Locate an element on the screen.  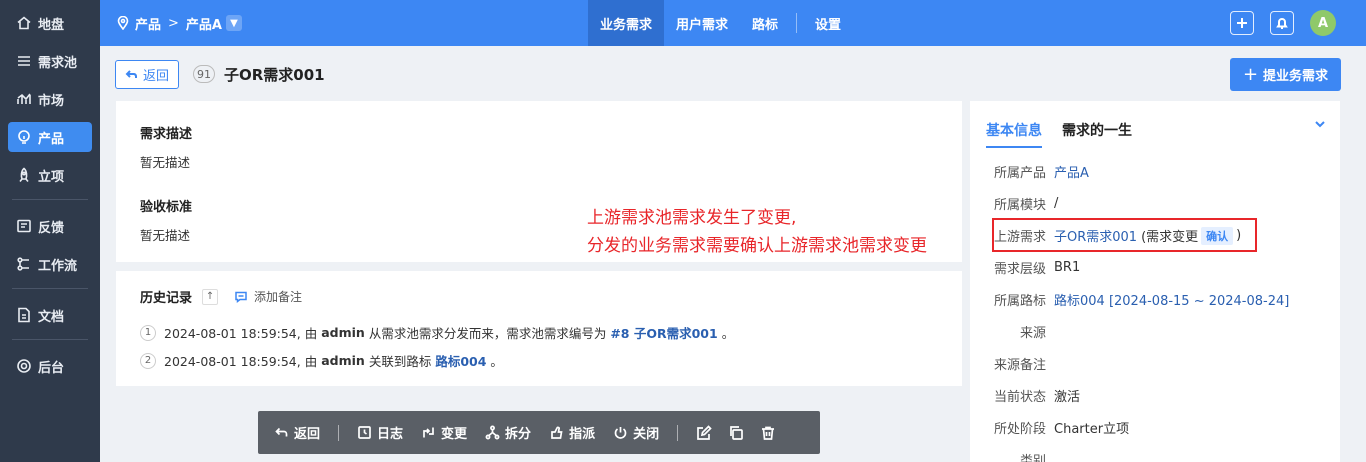
trash-icon is located at coordinates (768, 433).